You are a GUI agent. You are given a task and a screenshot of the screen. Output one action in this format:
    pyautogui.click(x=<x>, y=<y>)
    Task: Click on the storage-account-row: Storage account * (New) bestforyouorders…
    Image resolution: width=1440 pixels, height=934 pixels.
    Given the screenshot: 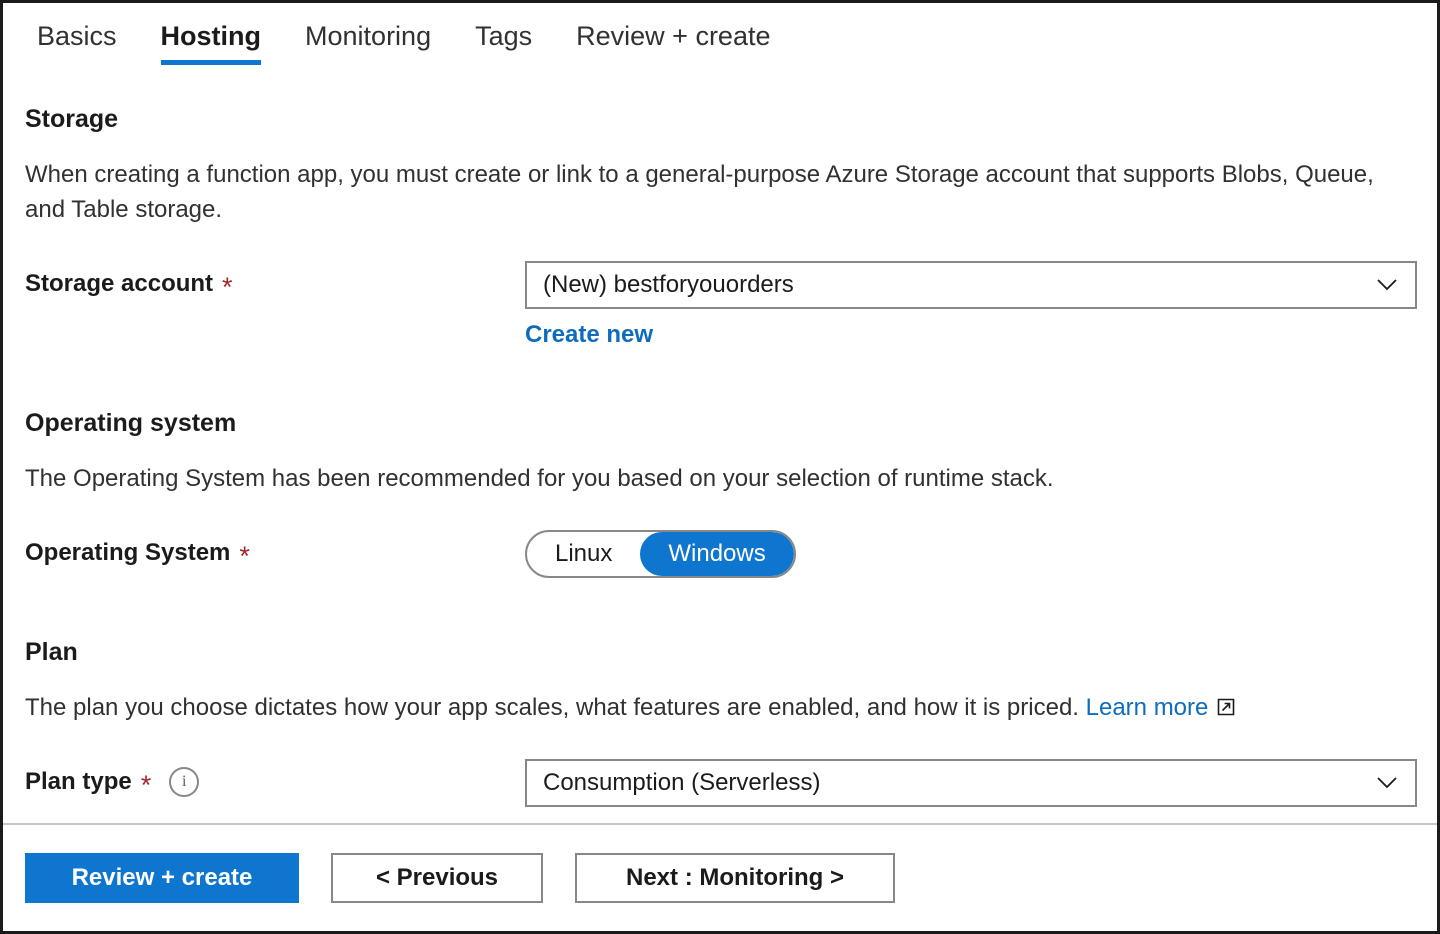 What is the action you would take?
    pyautogui.click(x=721, y=305)
    